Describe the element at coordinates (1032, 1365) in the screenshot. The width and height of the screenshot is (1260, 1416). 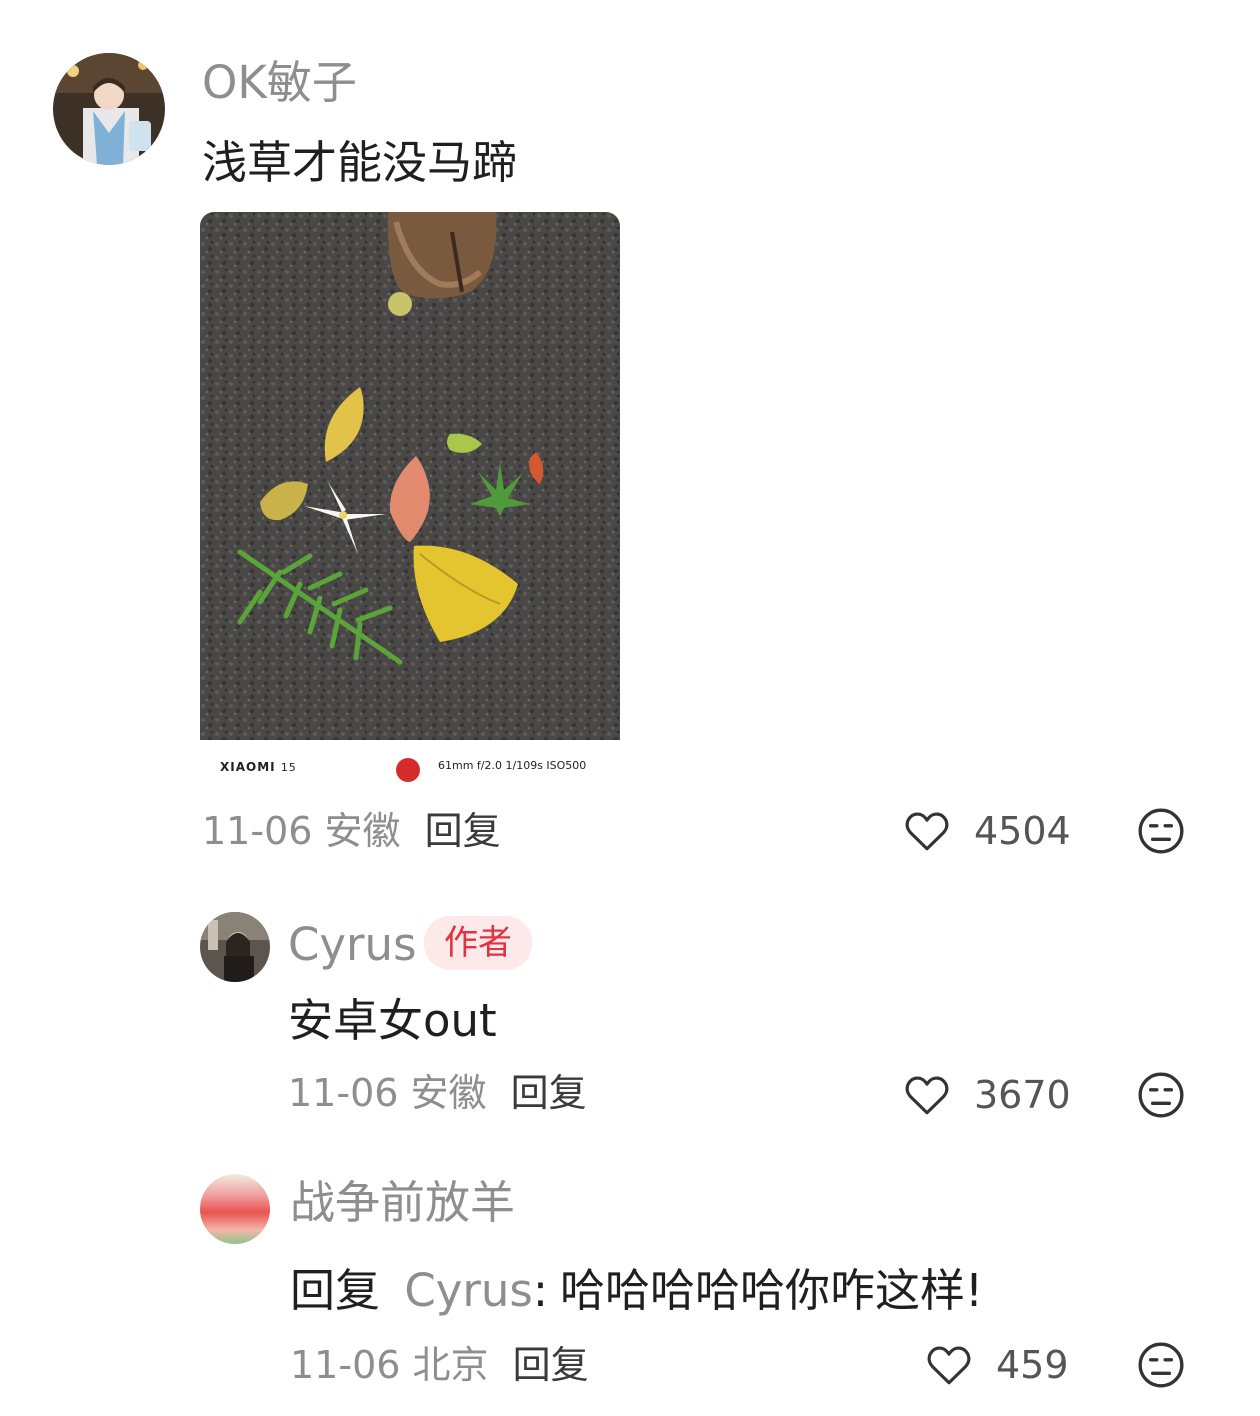
I see `like-count: 459` at that location.